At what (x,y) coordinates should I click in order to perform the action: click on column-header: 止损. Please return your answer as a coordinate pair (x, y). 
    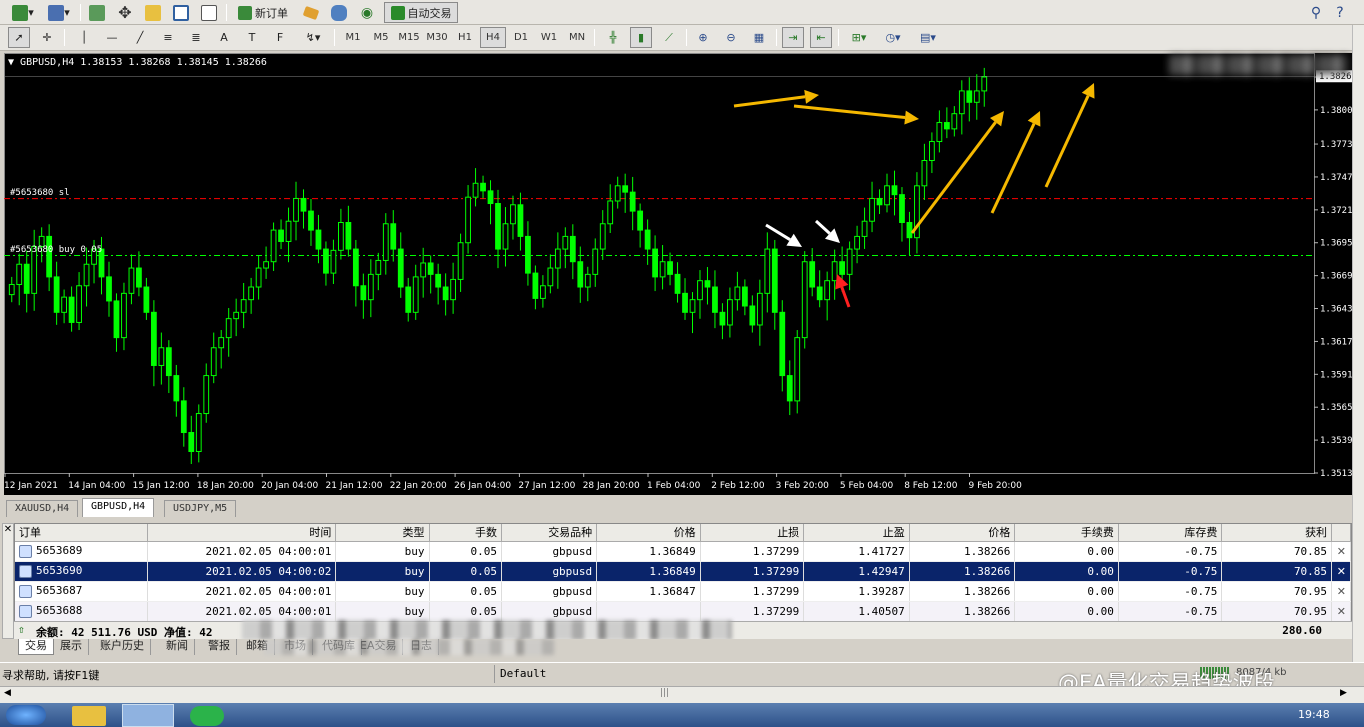
    Looking at the image, I should click on (752, 533).